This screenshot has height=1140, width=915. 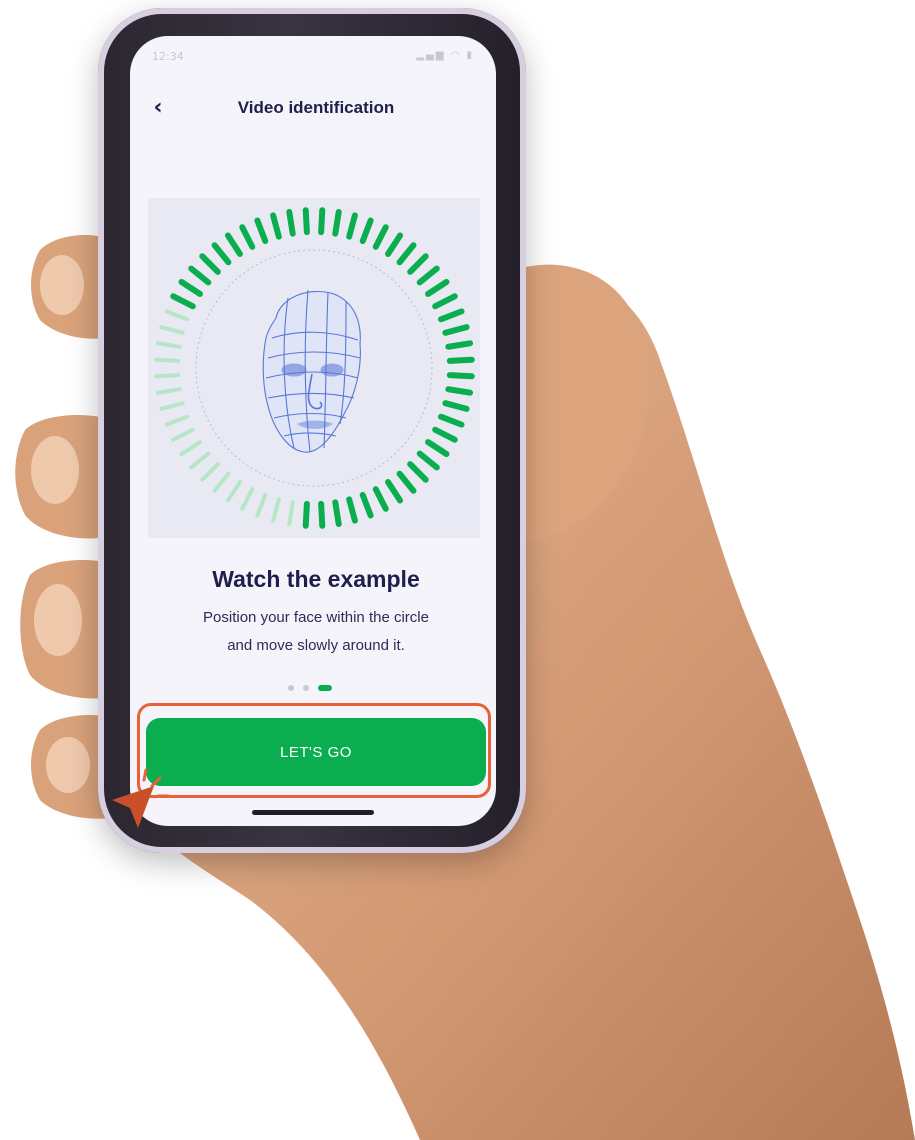 I want to click on nav-bar: ‹ Video identification, so click(x=313, y=108).